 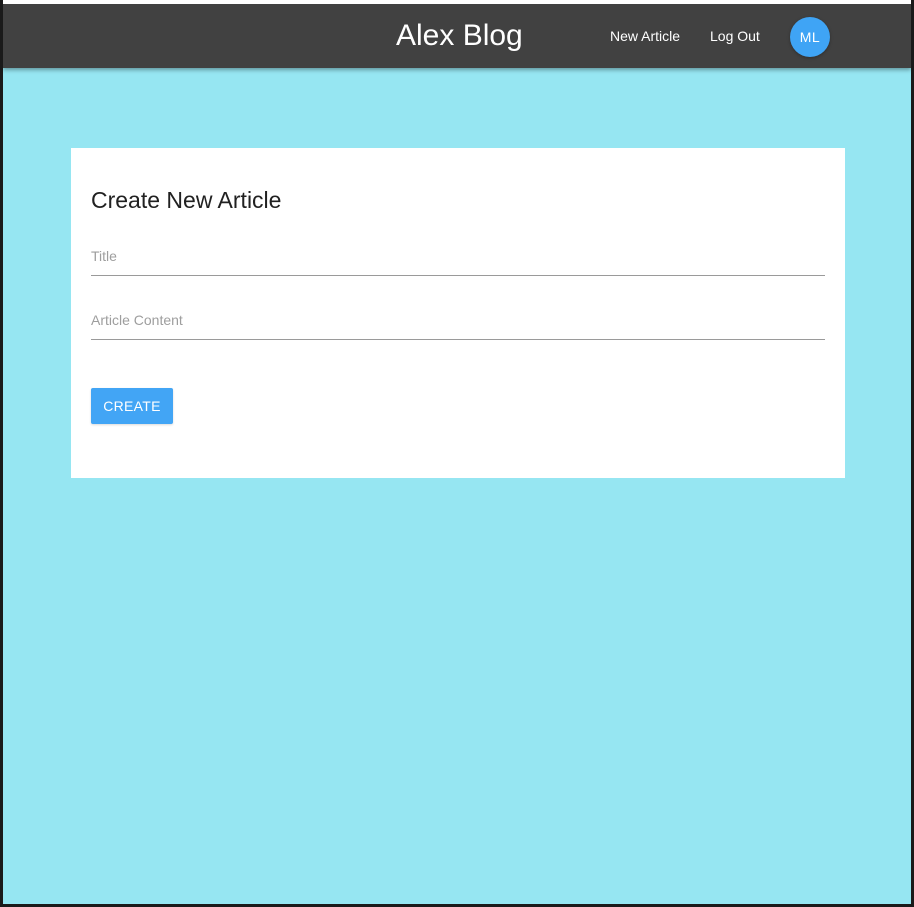 What do you see at coordinates (132, 406) in the screenshot?
I see `create-button: CREATE` at bounding box center [132, 406].